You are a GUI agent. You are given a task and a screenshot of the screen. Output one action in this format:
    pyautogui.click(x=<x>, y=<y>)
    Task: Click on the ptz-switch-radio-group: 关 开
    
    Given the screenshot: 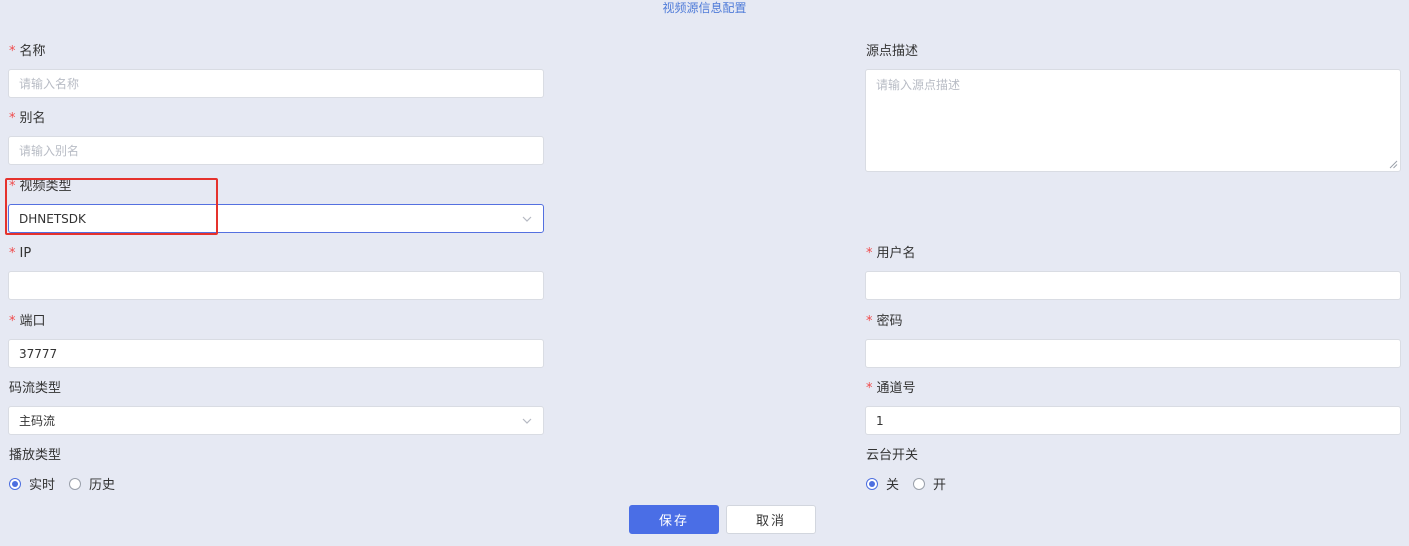 What is the action you would take?
    pyautogui.click(x=913, y=483)
    